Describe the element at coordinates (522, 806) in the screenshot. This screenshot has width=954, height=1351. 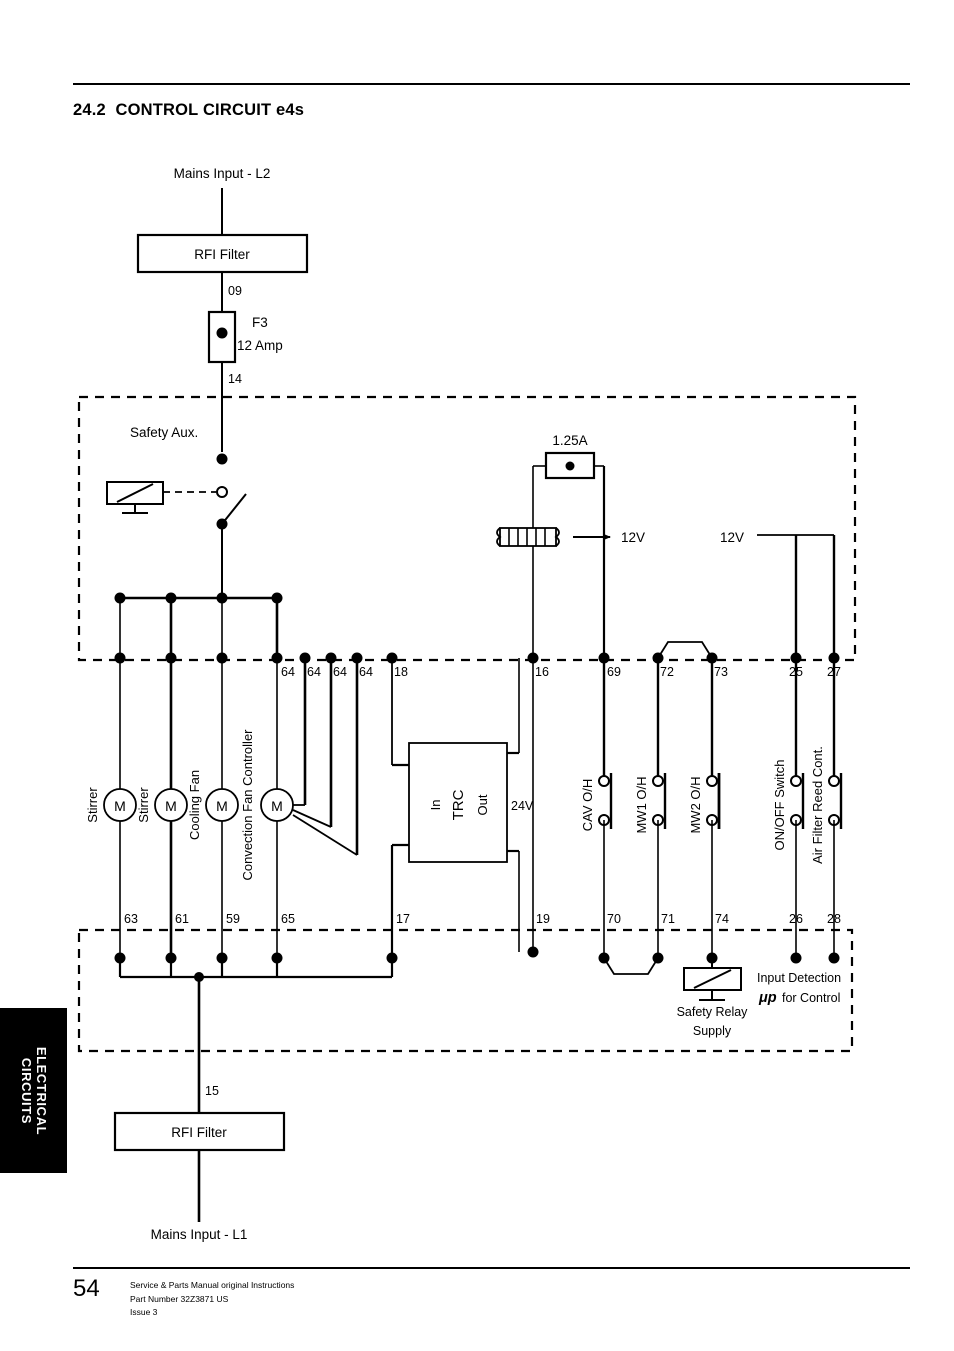
I see `trc-24v-label: 24V` at that location.